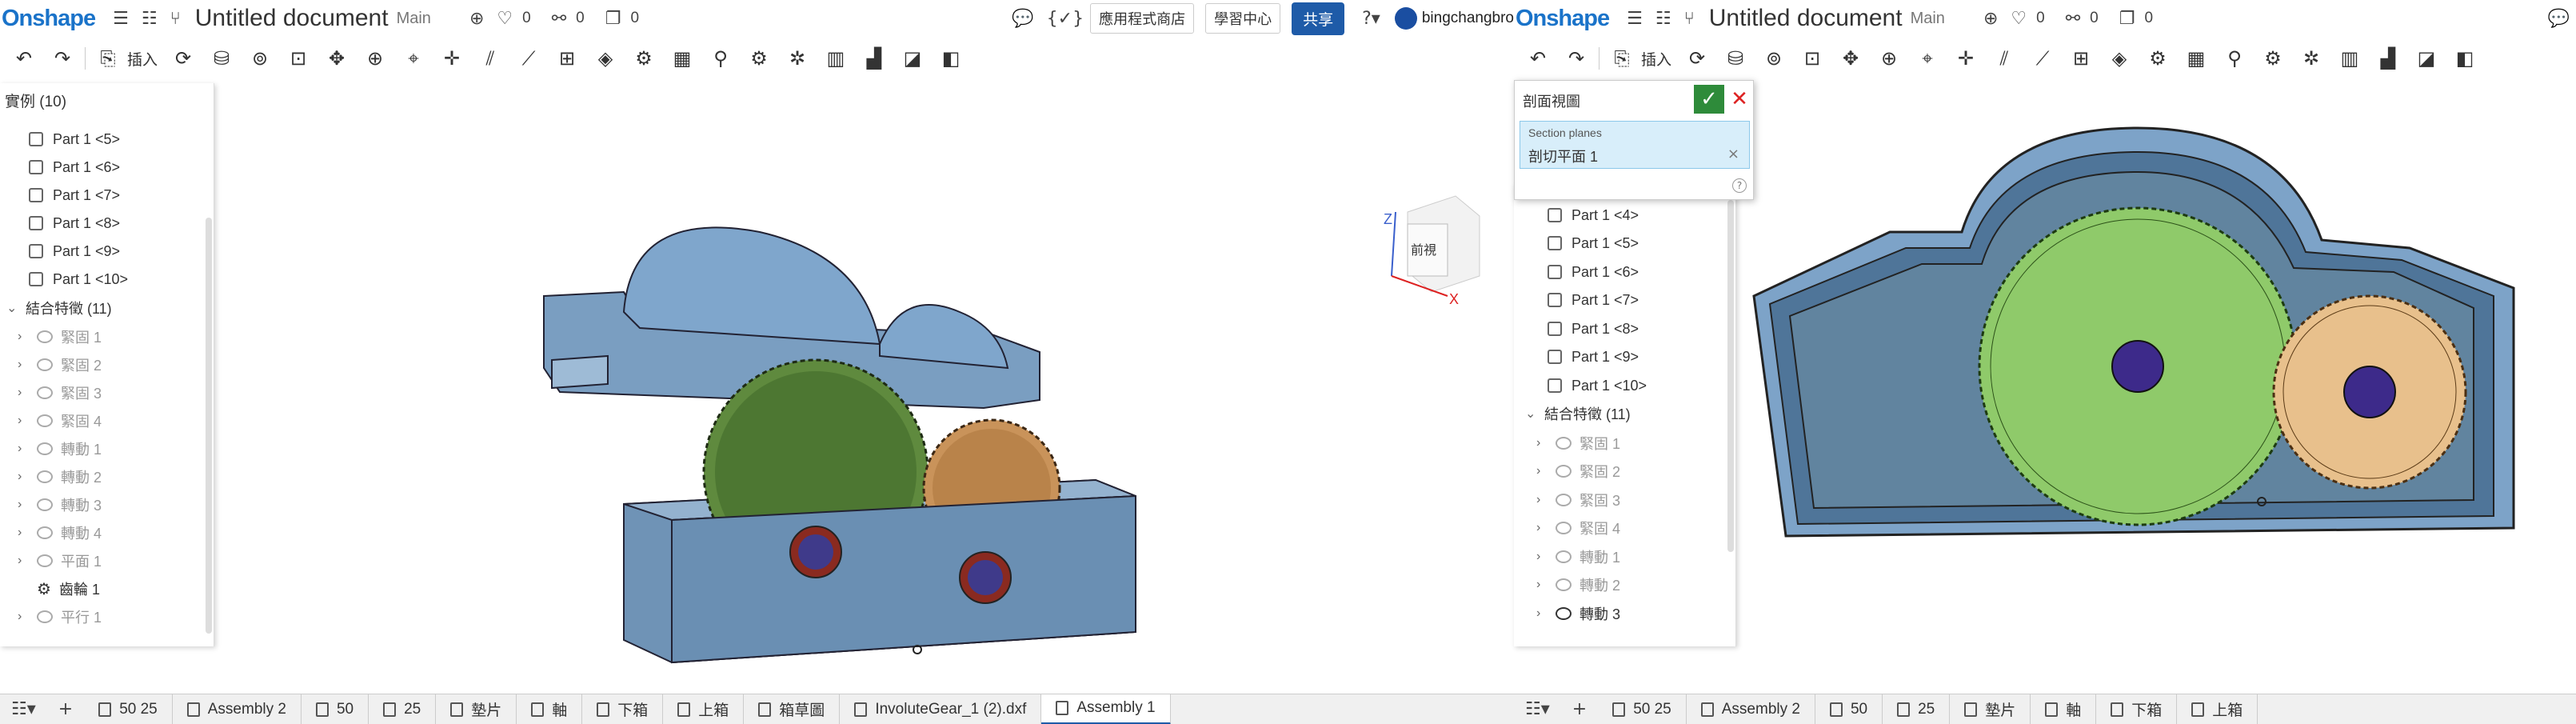 The width and height of the screenshot is (2576, 724). I want to click on workspace-label: Main, so click(414, 19).